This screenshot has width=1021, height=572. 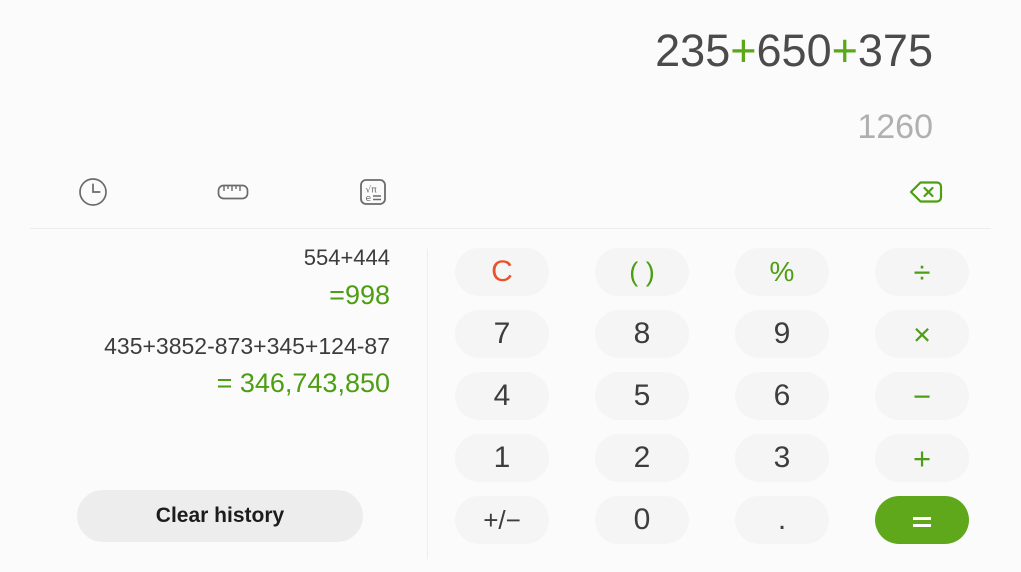 I want to click on preview-result: 1260, so click(x=895, y=127).